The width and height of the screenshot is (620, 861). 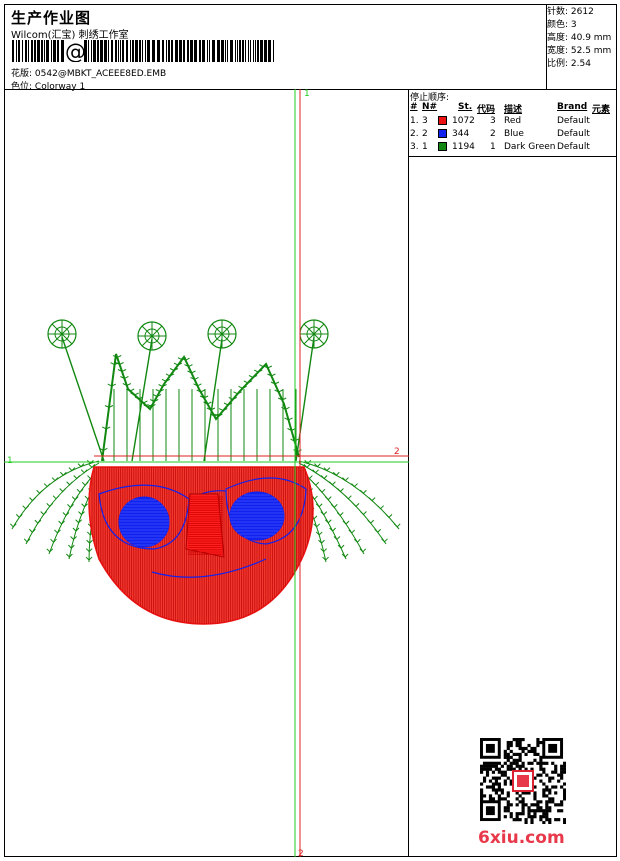 I want to click on design-scale: 比例: 2.54, so click(x=569, y=64).